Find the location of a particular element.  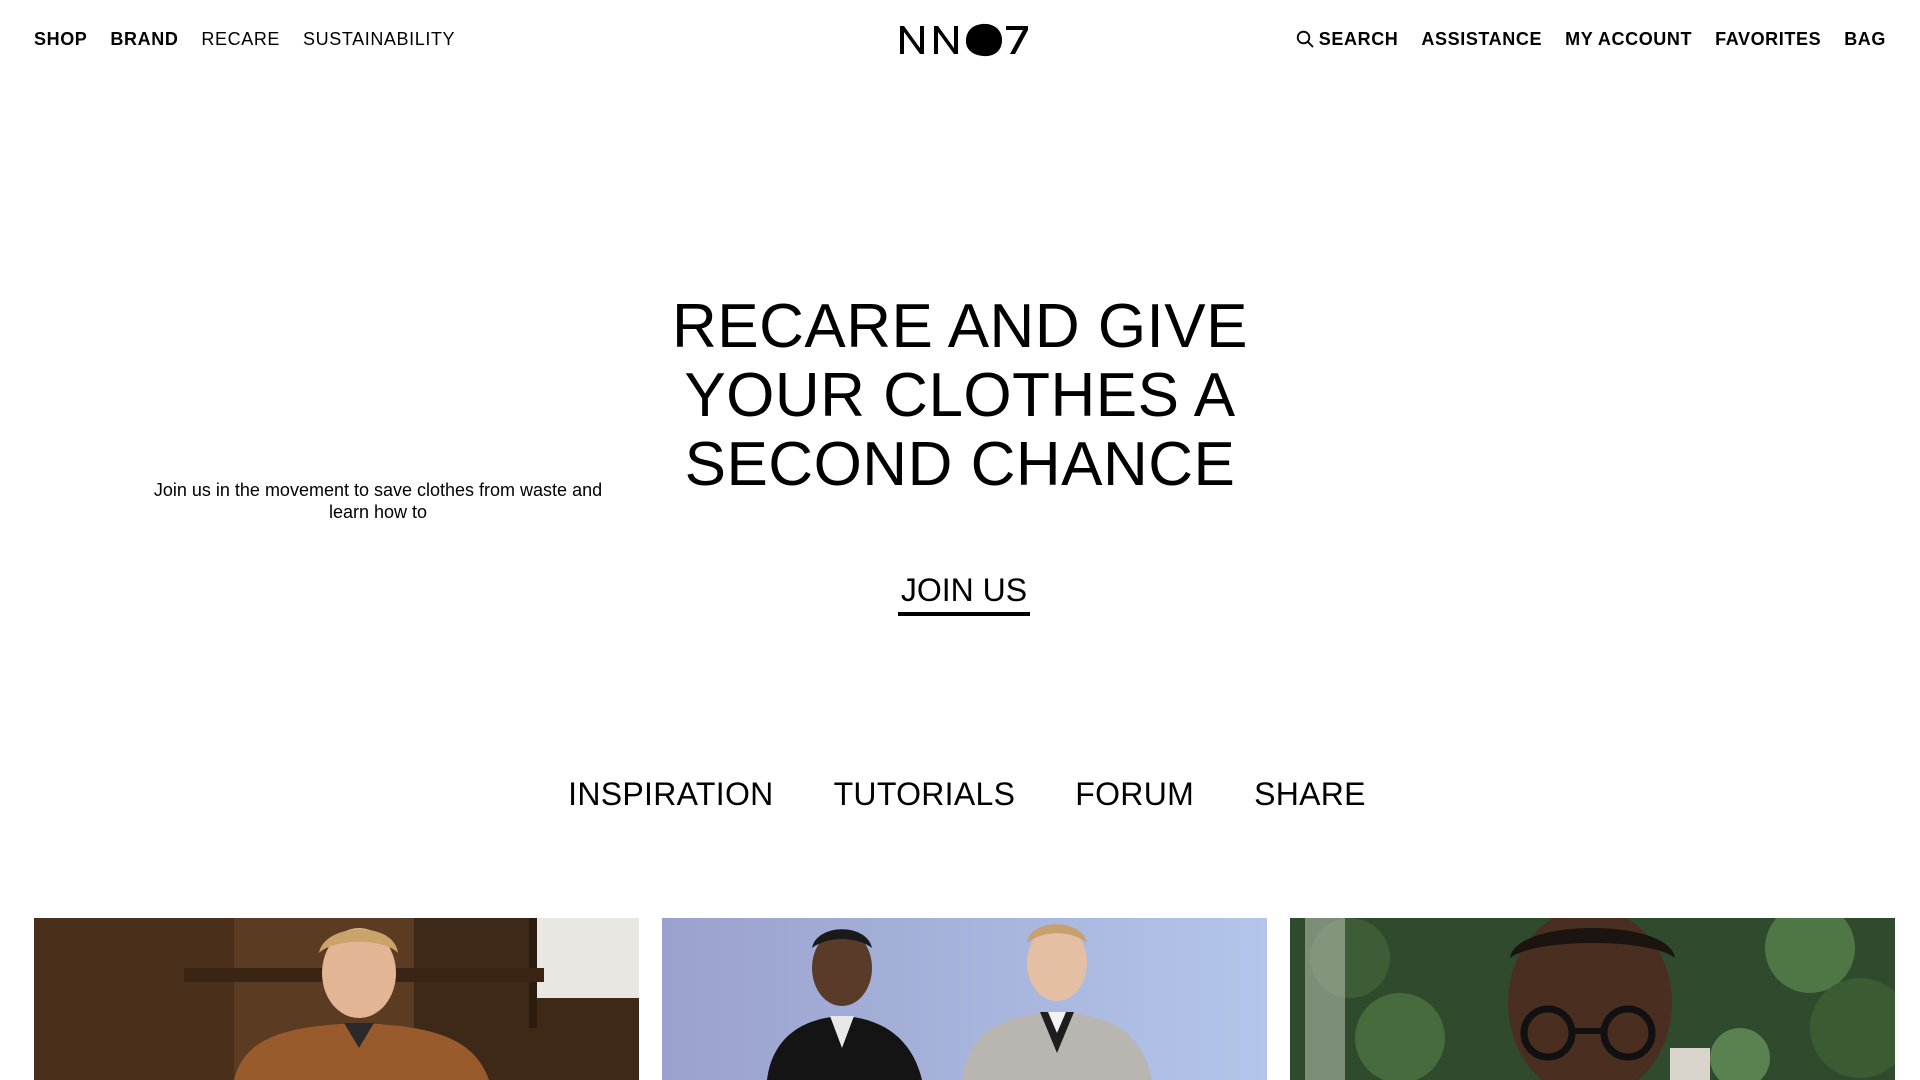

bag-link: BAG is located at coordinates (1865, 39).